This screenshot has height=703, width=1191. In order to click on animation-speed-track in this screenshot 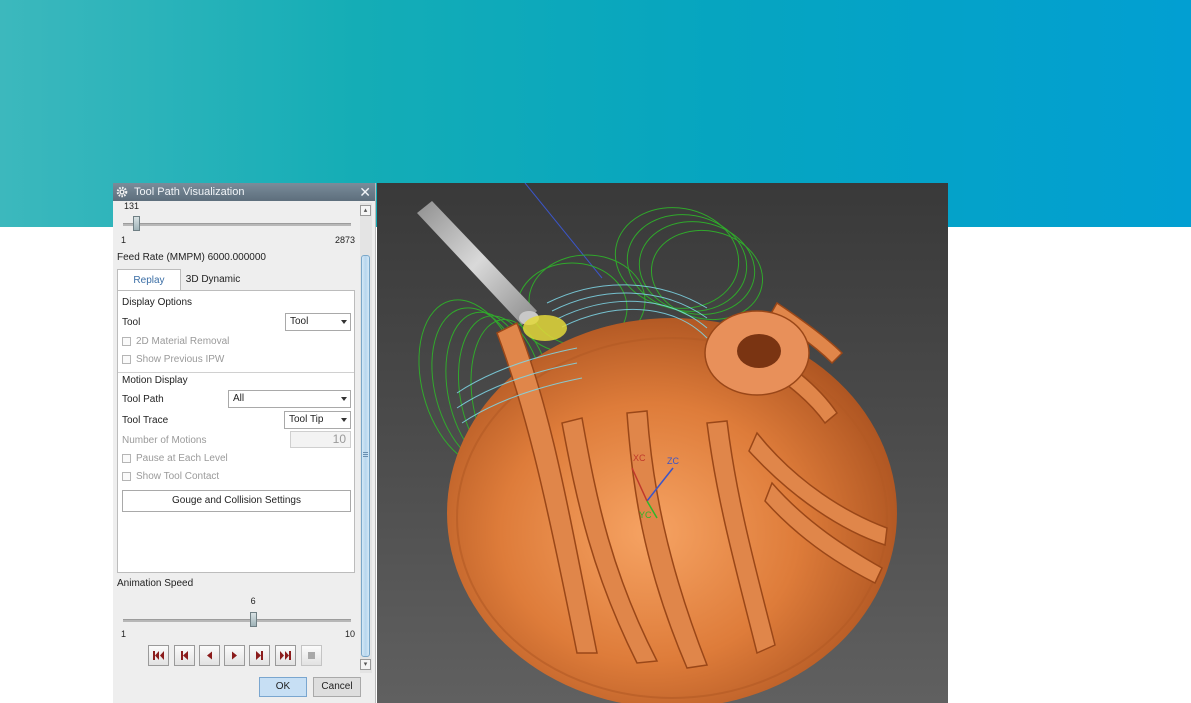, I will do `click(237, 620)`.